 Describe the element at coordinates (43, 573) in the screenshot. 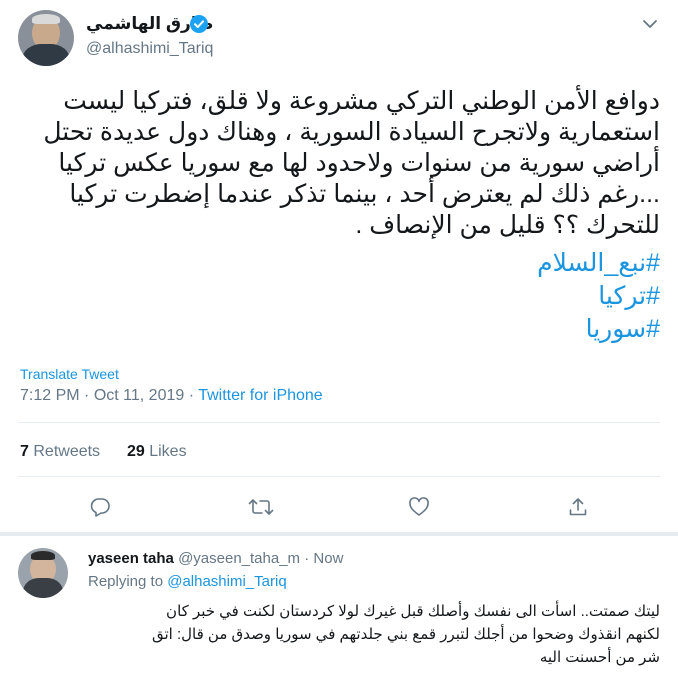

I see `reply-author-avatar` at that location.